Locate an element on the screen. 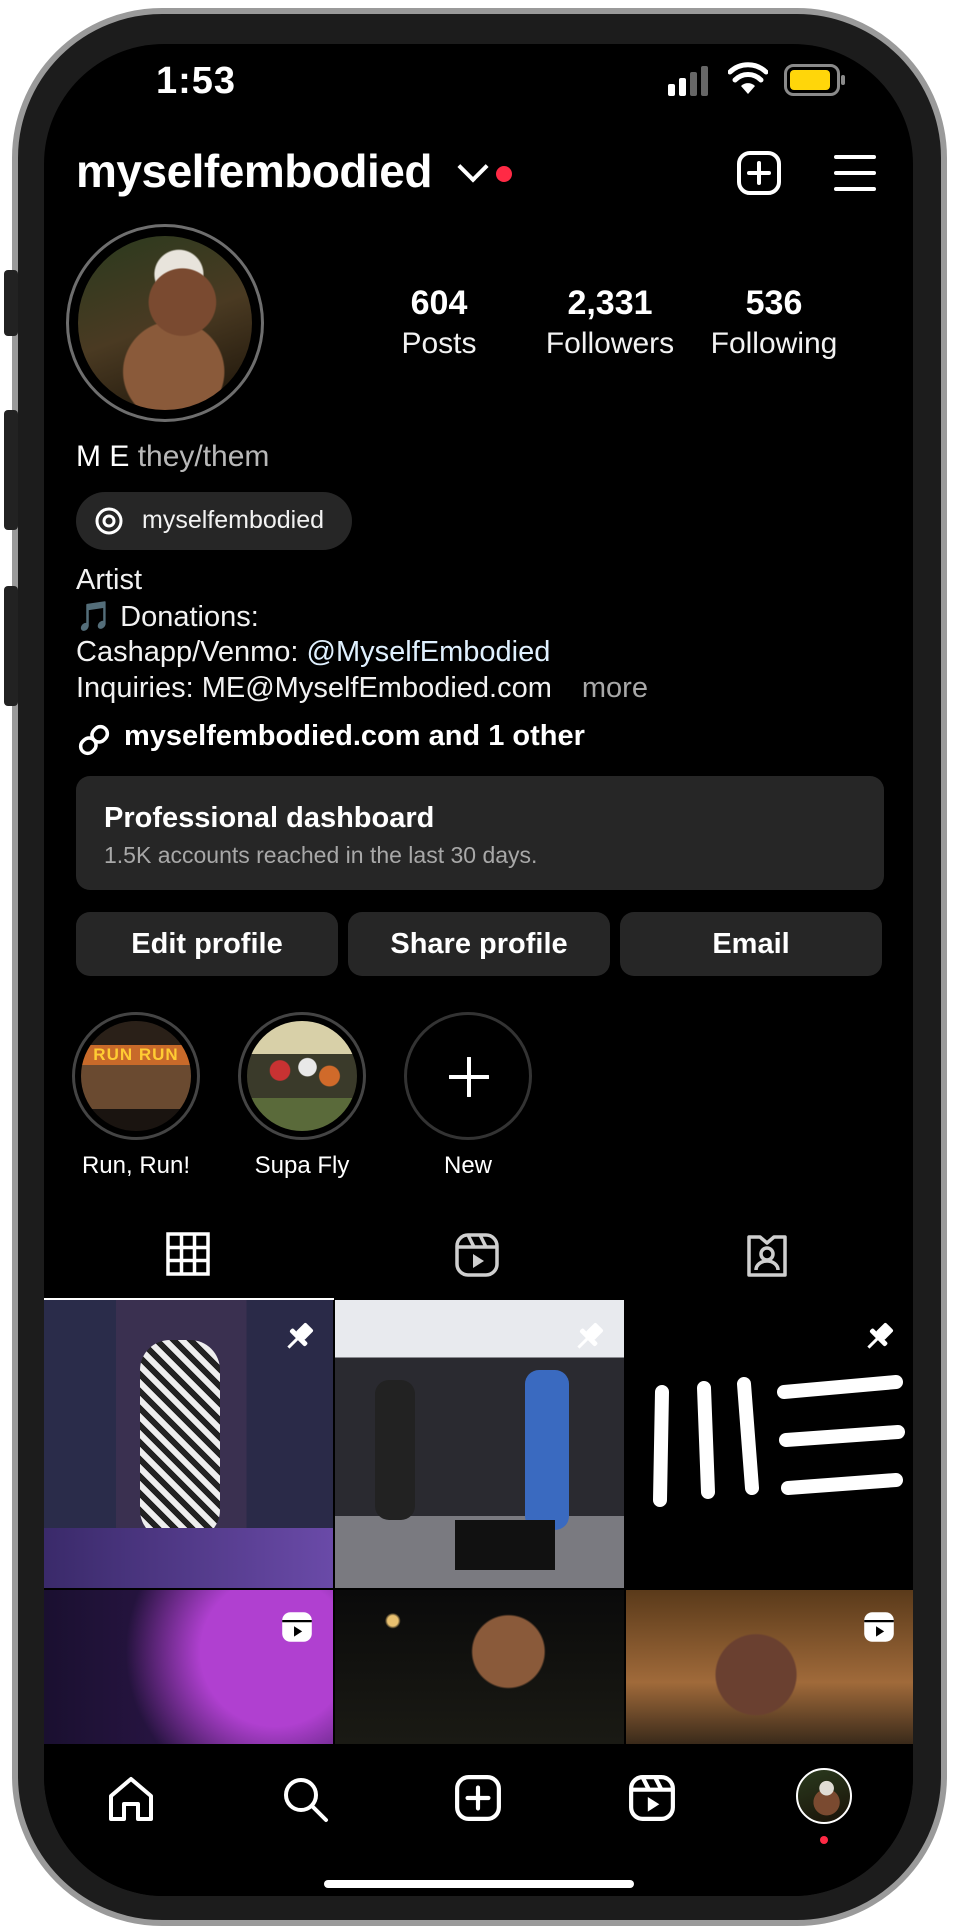 The height and width of the screenshot is (1932, 953). profile-name-line: M E they/them is located at coordinates (172, 457).